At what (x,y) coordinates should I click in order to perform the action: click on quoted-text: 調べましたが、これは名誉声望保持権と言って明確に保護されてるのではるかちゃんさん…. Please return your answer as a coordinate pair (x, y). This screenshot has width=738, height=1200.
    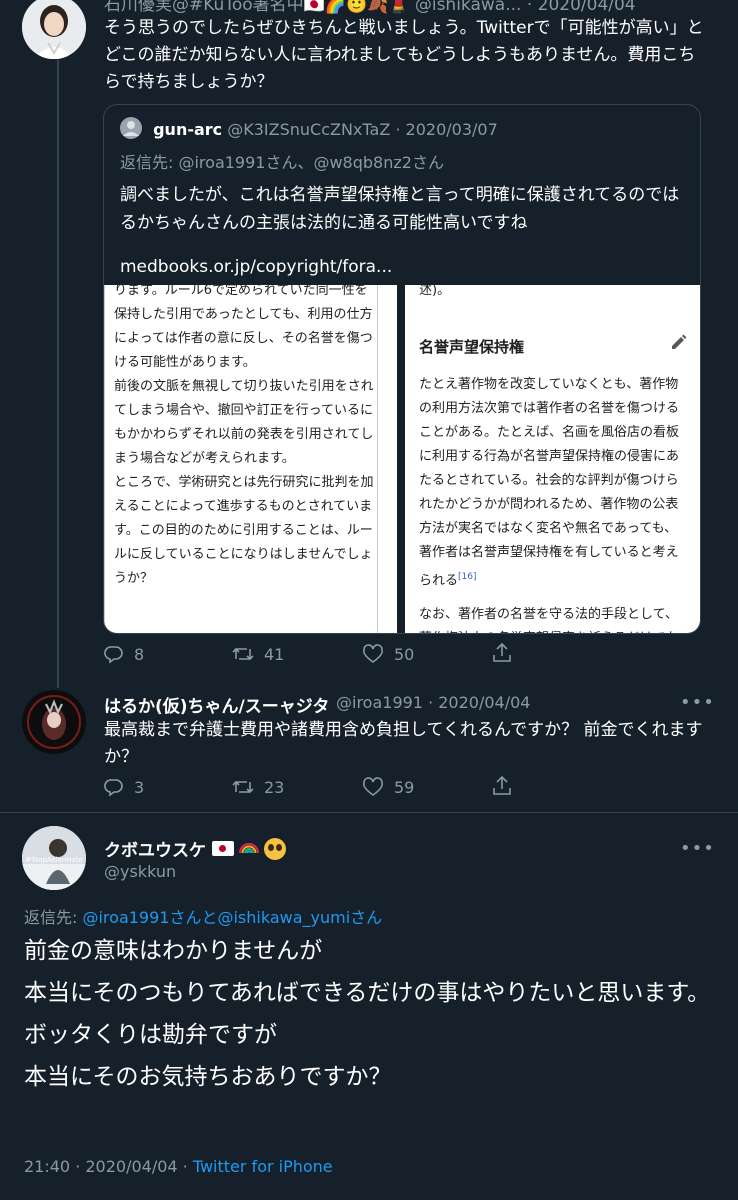
    Looking at the image, I should click on (400, 209).